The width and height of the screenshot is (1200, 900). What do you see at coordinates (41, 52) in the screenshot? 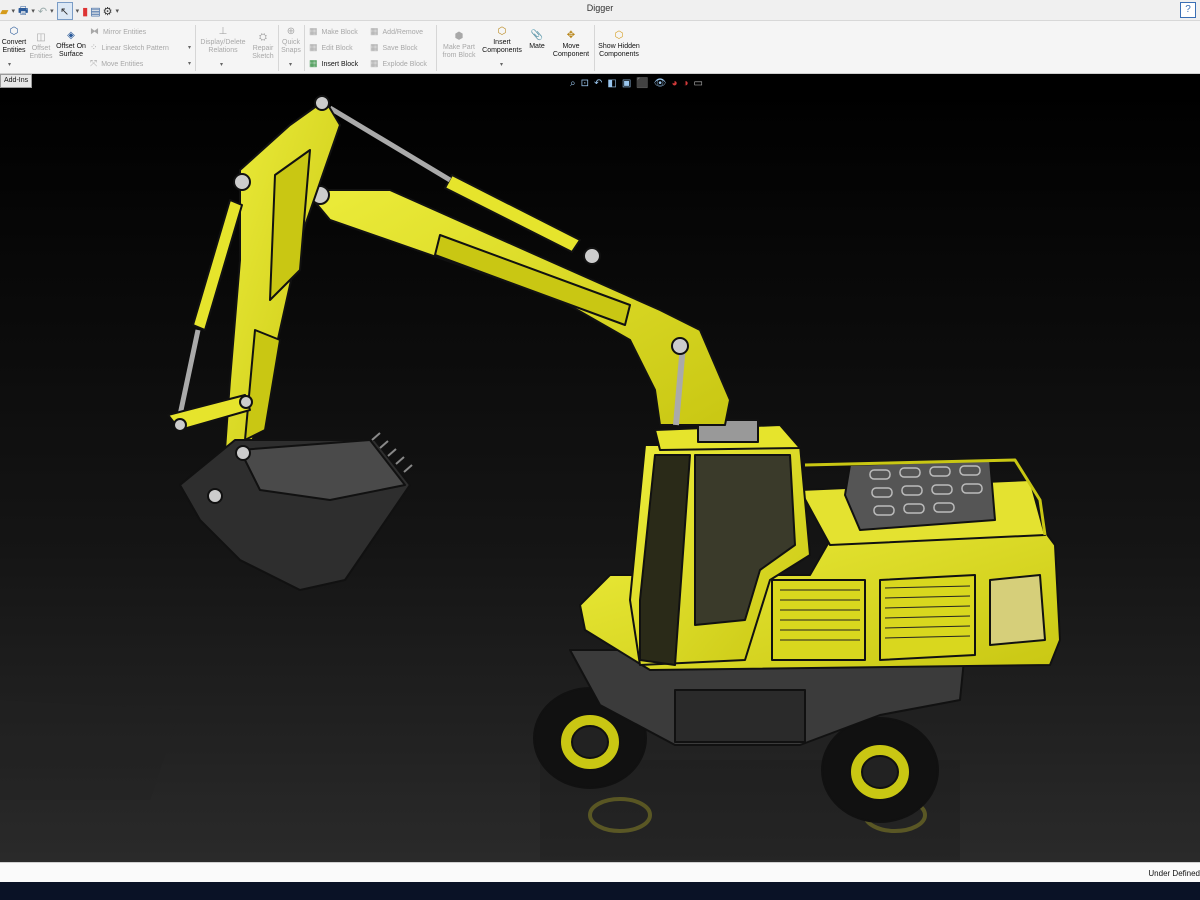
I see `offset-entities-label: Offset Entities` at bounding box center [41, 52].